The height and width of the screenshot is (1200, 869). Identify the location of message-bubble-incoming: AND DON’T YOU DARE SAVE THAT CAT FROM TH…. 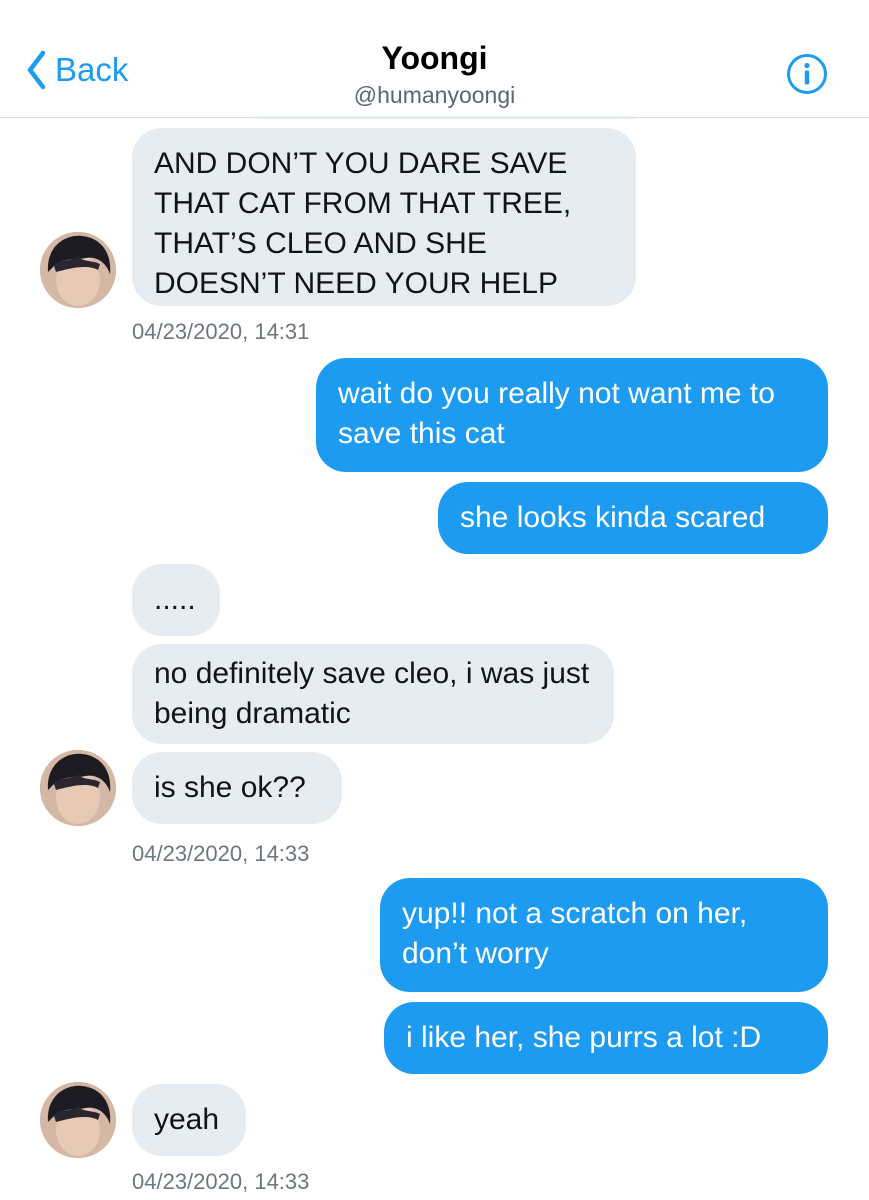
(384, 217).